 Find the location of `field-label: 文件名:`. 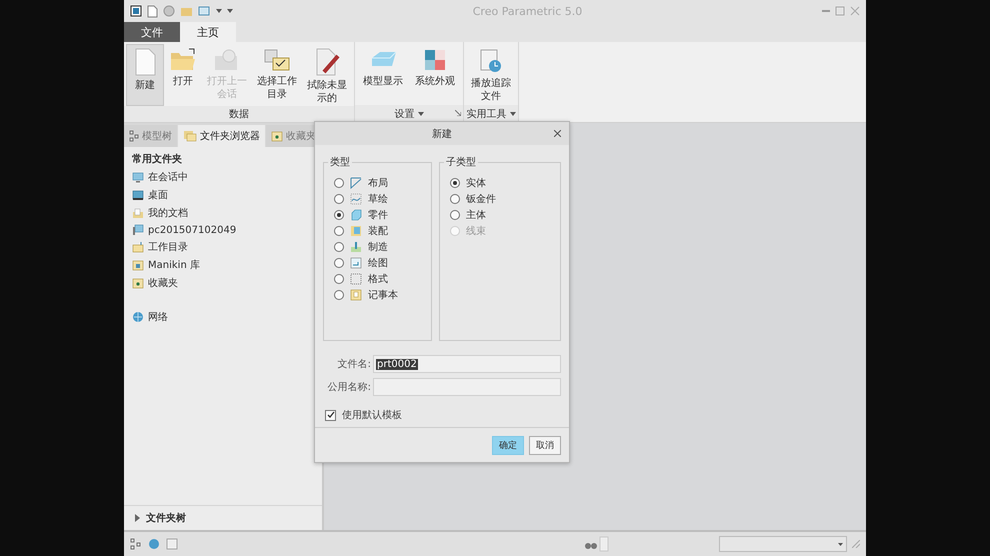

field-label: 文件名: is located at coordinates (353, 364).